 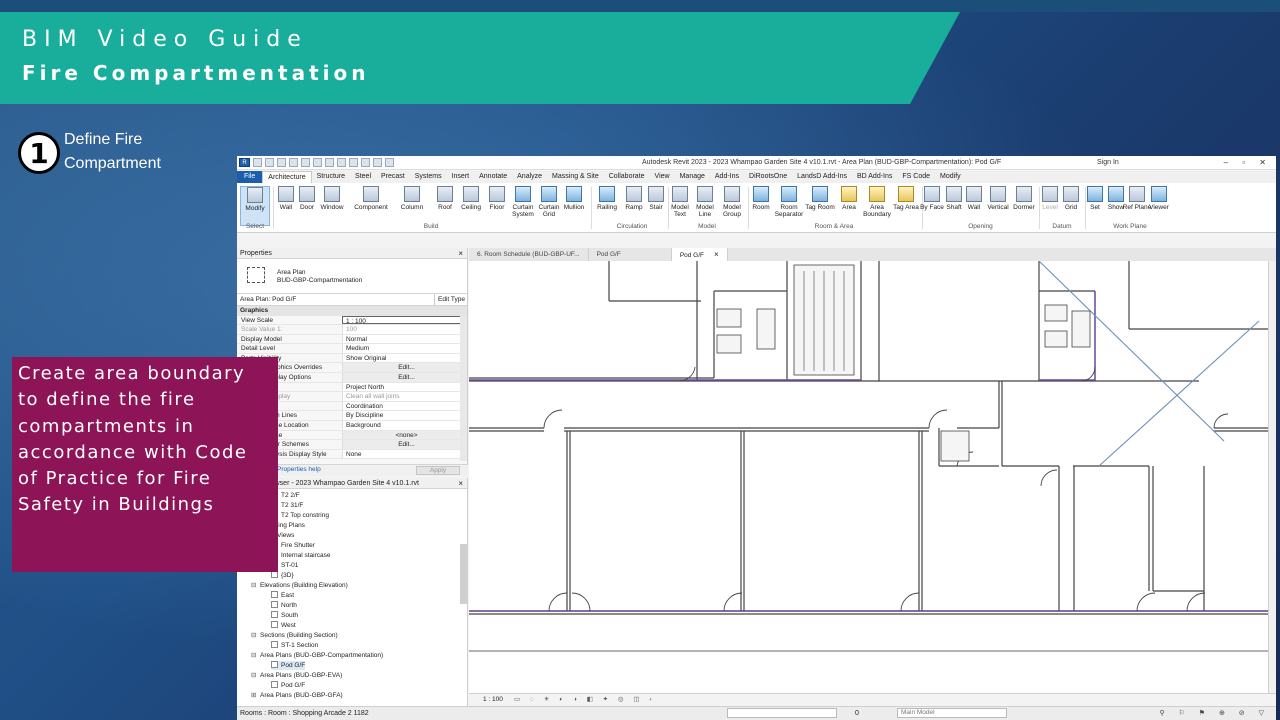 I want to click on tab-modify: Modify, so click(x=950, y=177).